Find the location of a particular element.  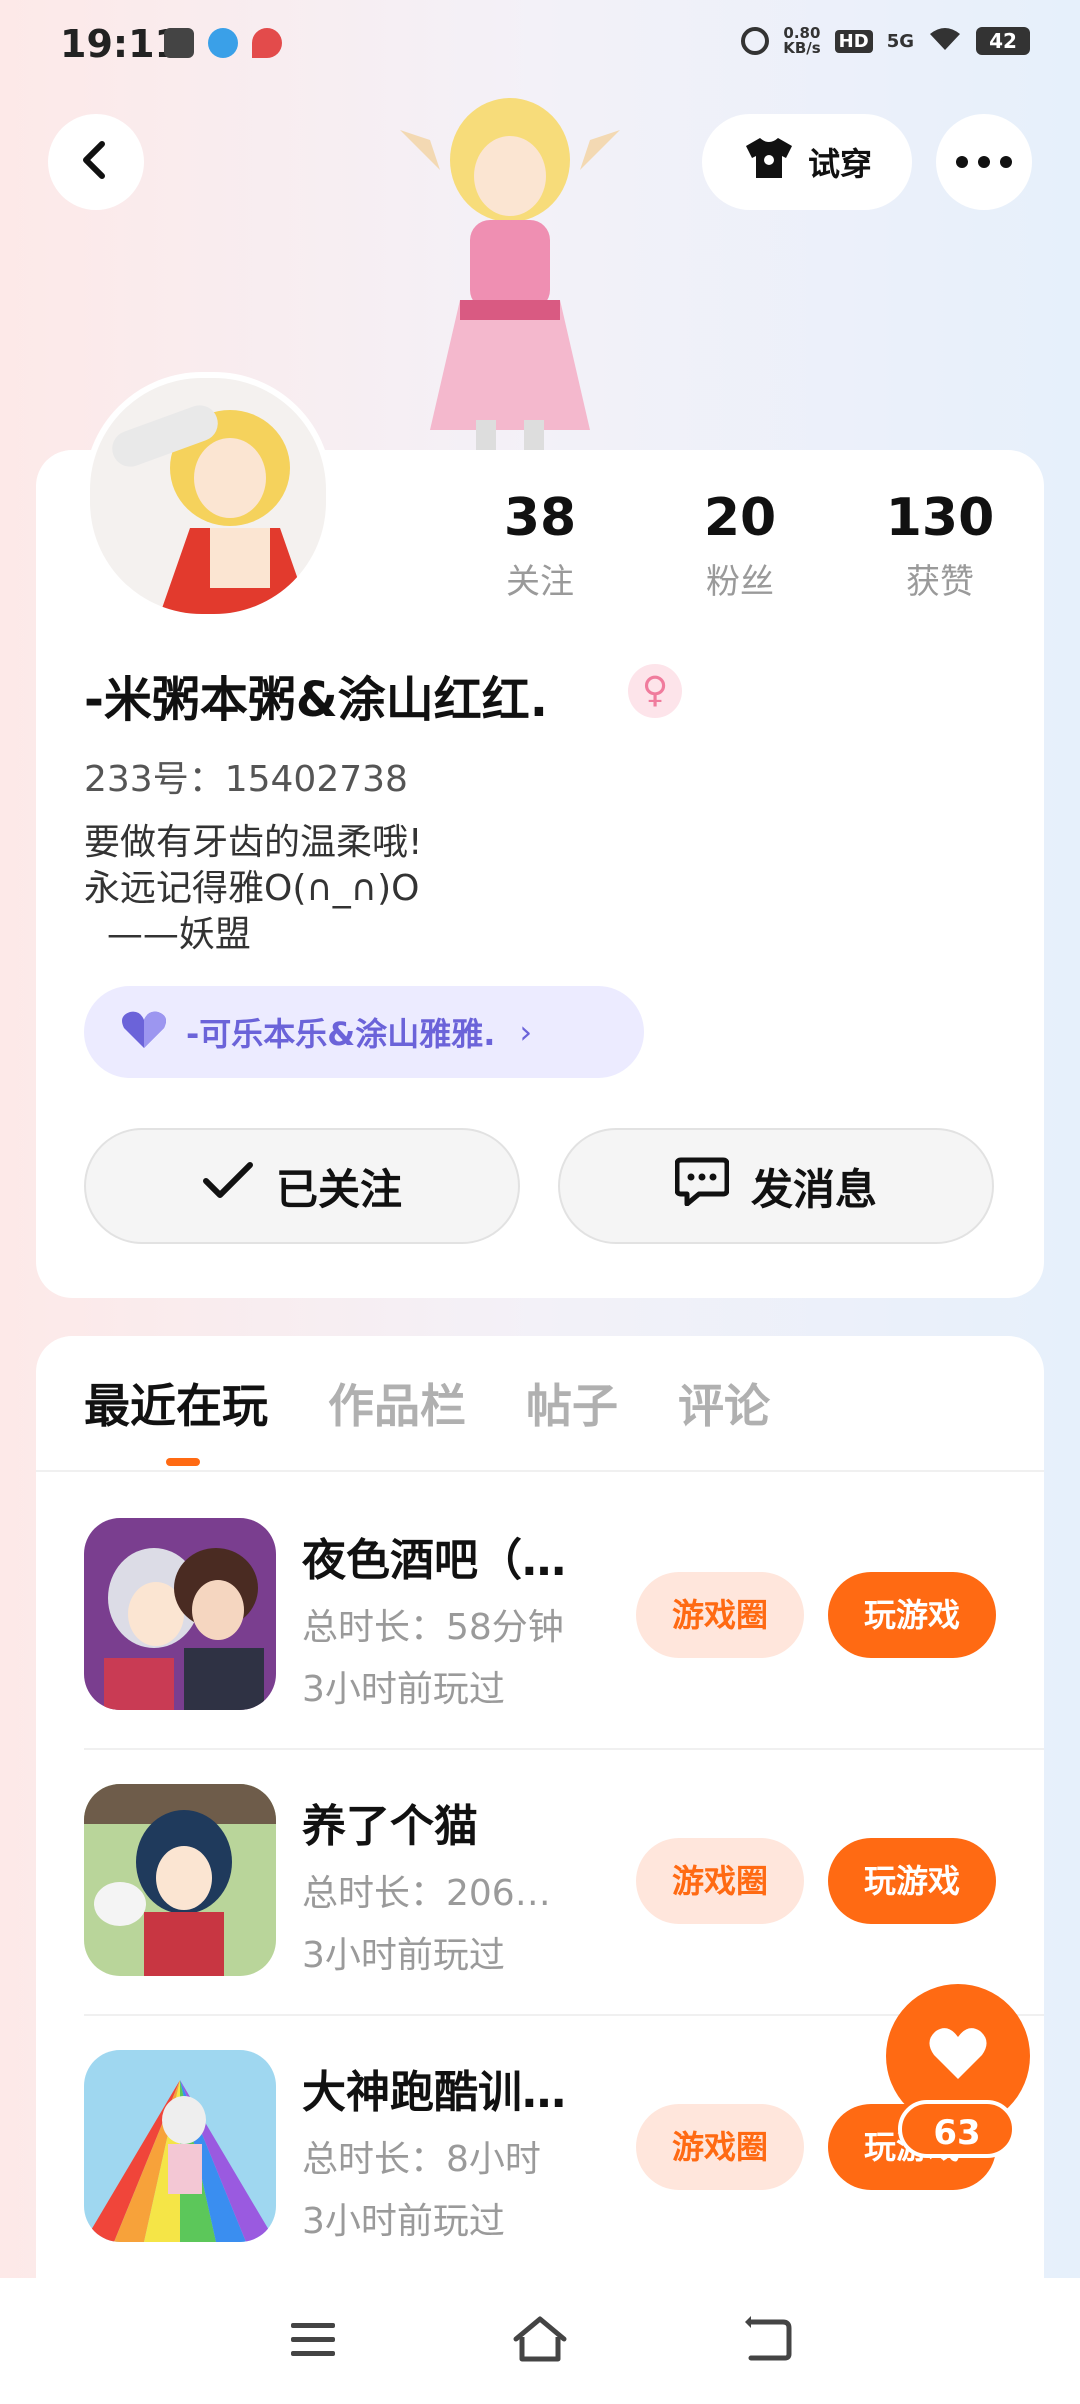

tab-comments: 评论 is located at coordinates (724, 1403).